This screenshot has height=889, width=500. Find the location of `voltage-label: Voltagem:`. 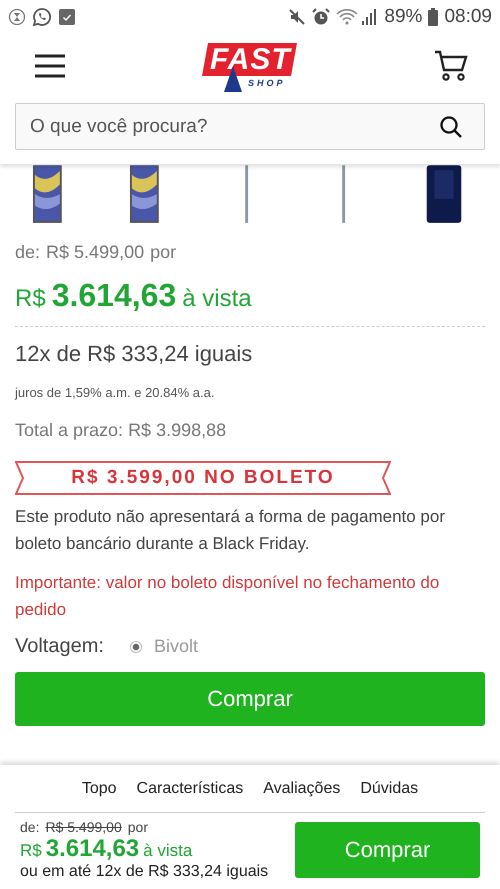

voltage-label: Voltagem: is located at coordinates (60, 646).